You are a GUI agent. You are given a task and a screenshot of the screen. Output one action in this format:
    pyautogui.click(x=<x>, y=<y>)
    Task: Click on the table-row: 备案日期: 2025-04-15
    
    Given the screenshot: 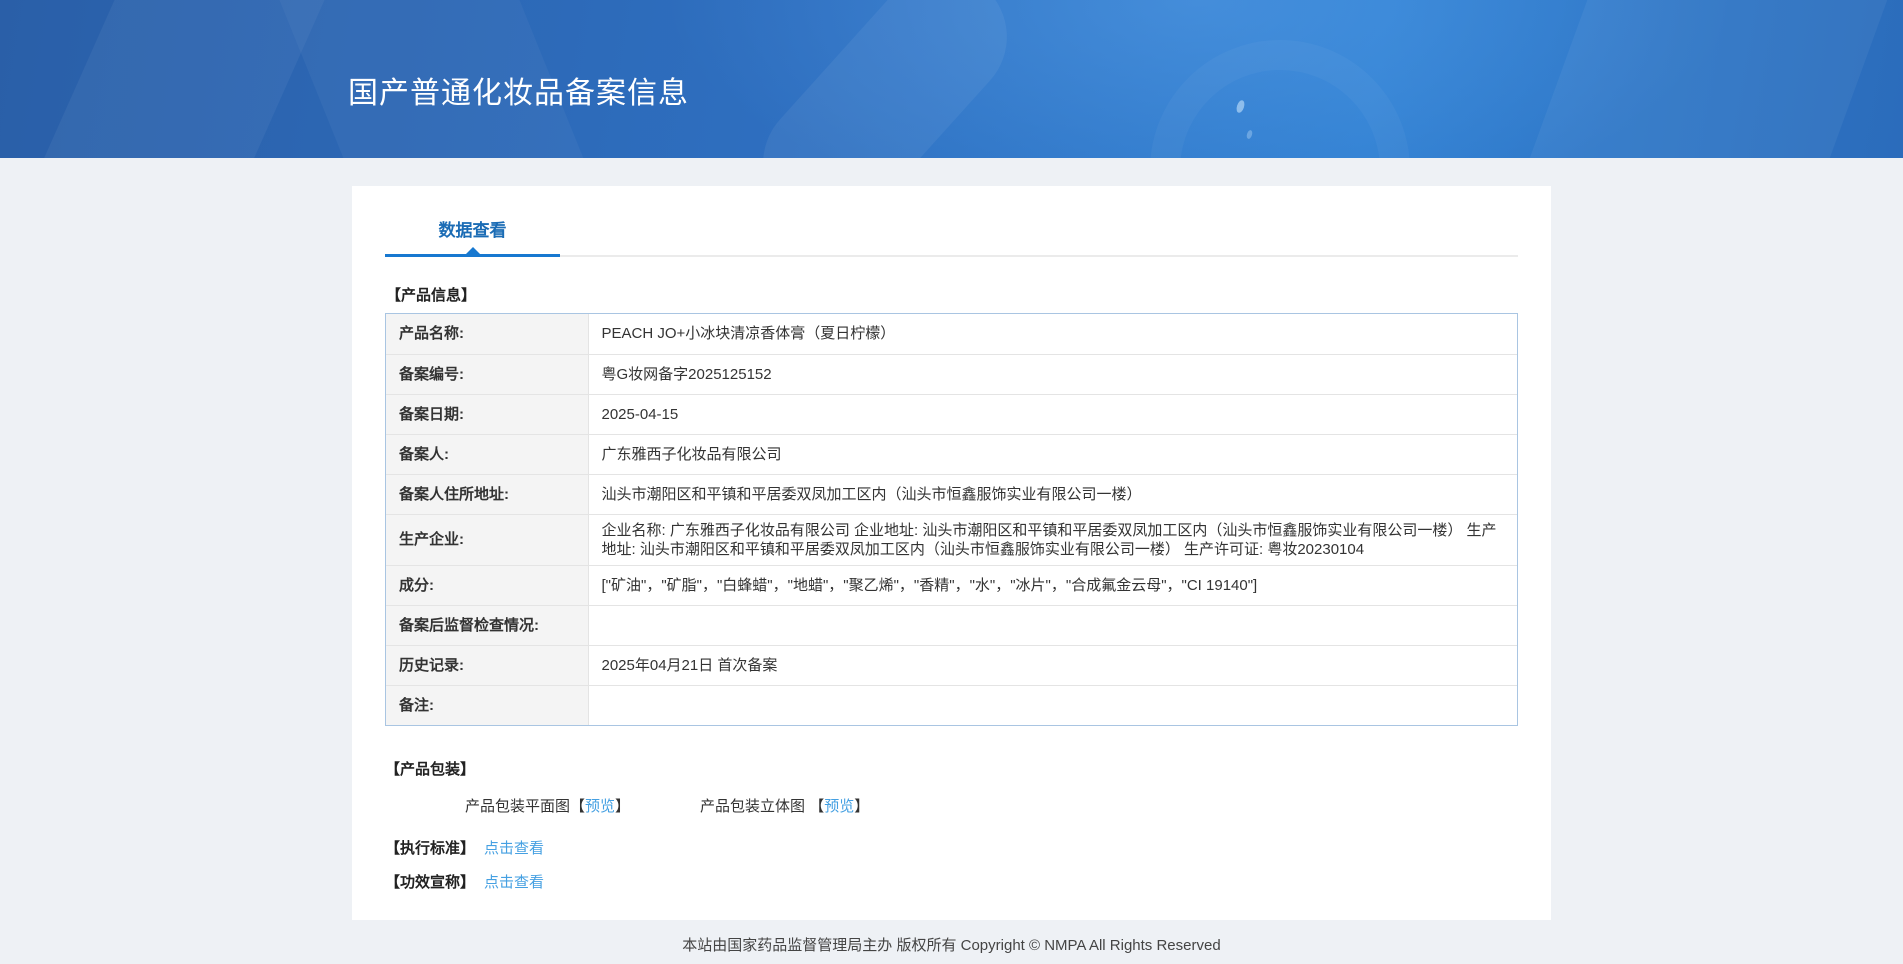 What is the action you would take?
    pyautogui.click(x=951, y=413)
    